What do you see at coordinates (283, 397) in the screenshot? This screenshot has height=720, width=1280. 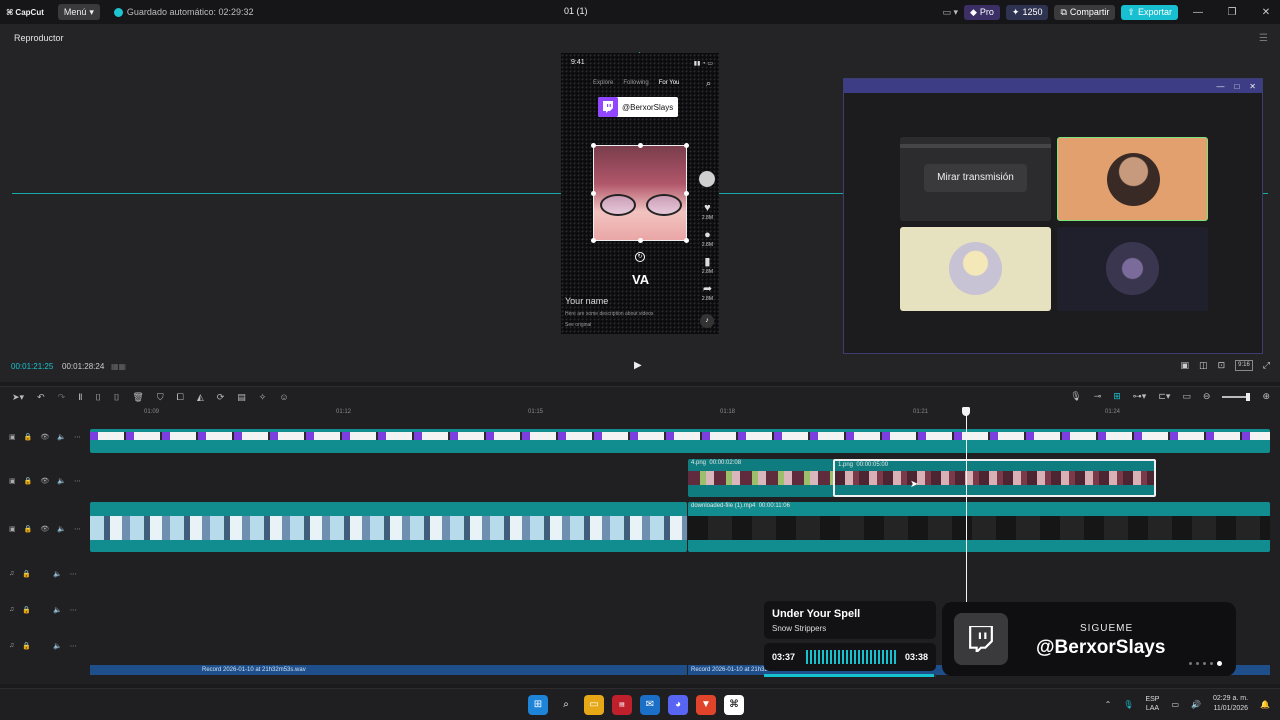 I see `person-cutout-icon: ☺` at bounding box center [283, 397].